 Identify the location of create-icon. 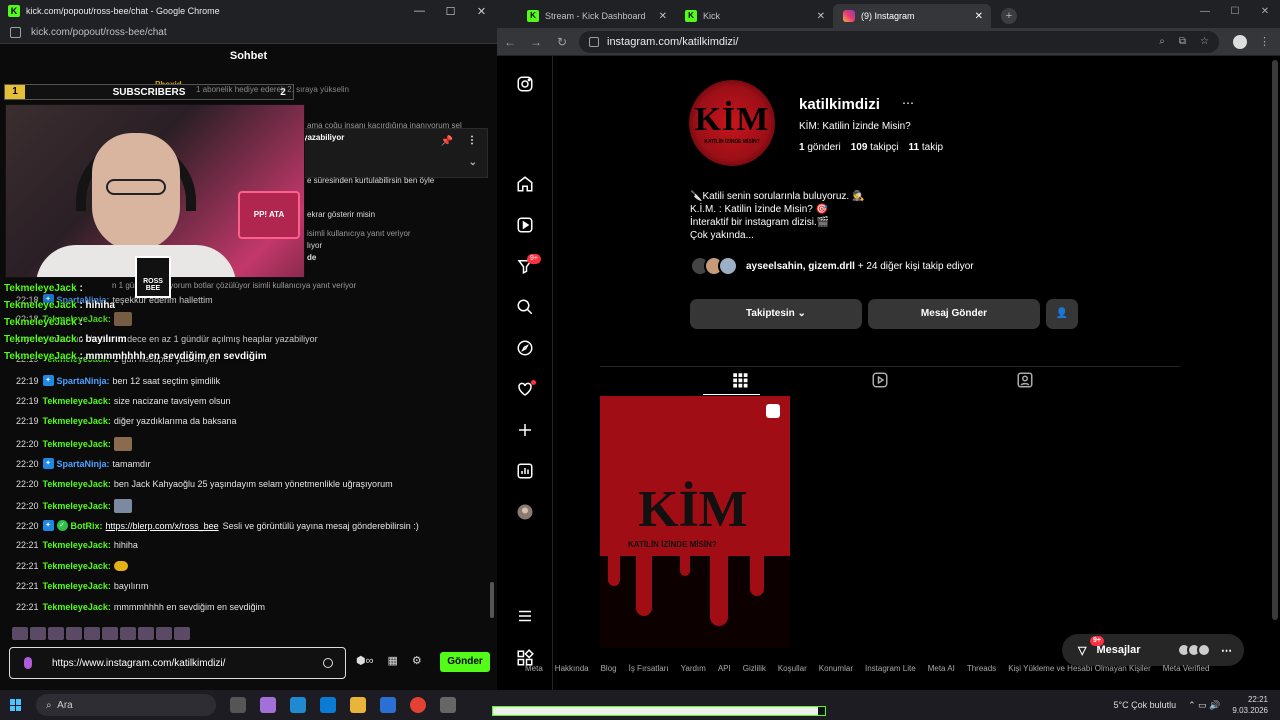
(525, 430).